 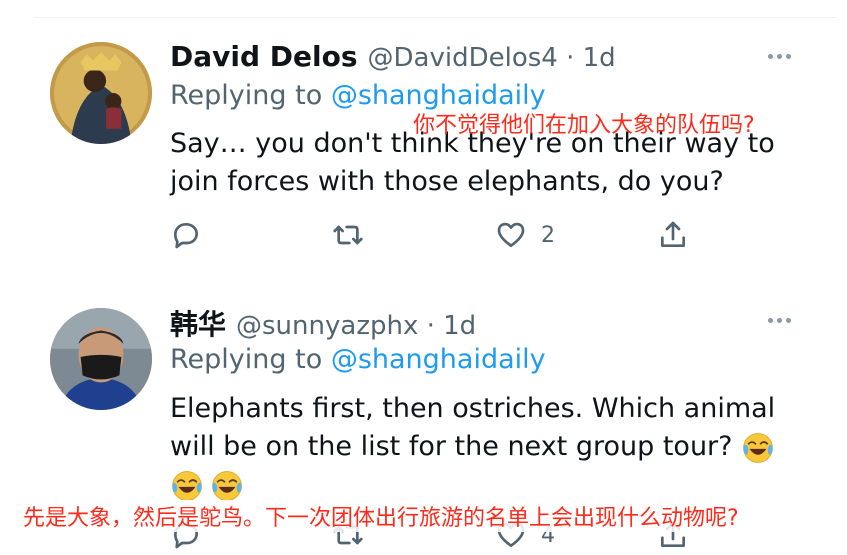 I want to click on retweet-button, so click(x=348, y=235).